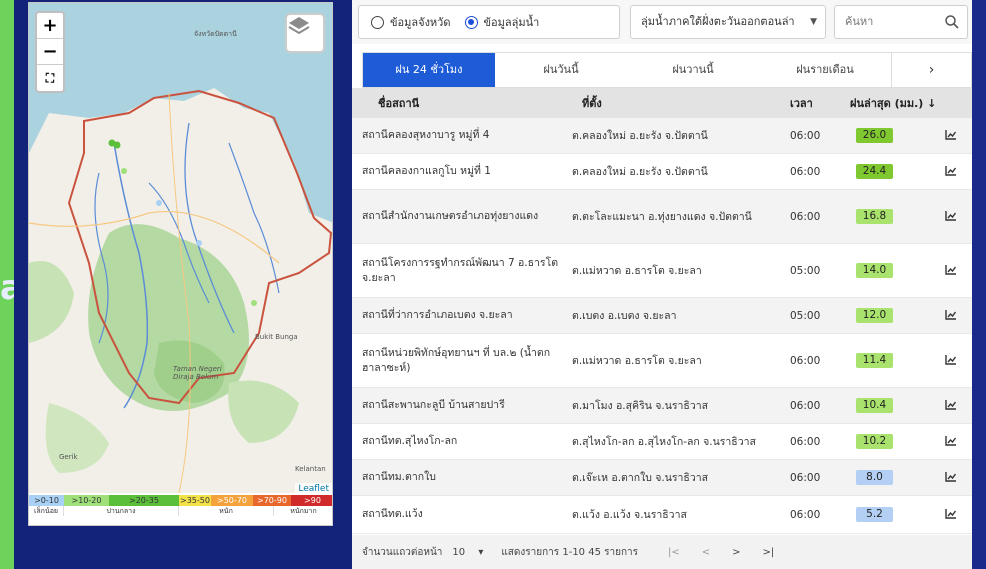 This screenshot has width=986, height=569. I want to click on legend-range: >50-70, so click(232, 500).